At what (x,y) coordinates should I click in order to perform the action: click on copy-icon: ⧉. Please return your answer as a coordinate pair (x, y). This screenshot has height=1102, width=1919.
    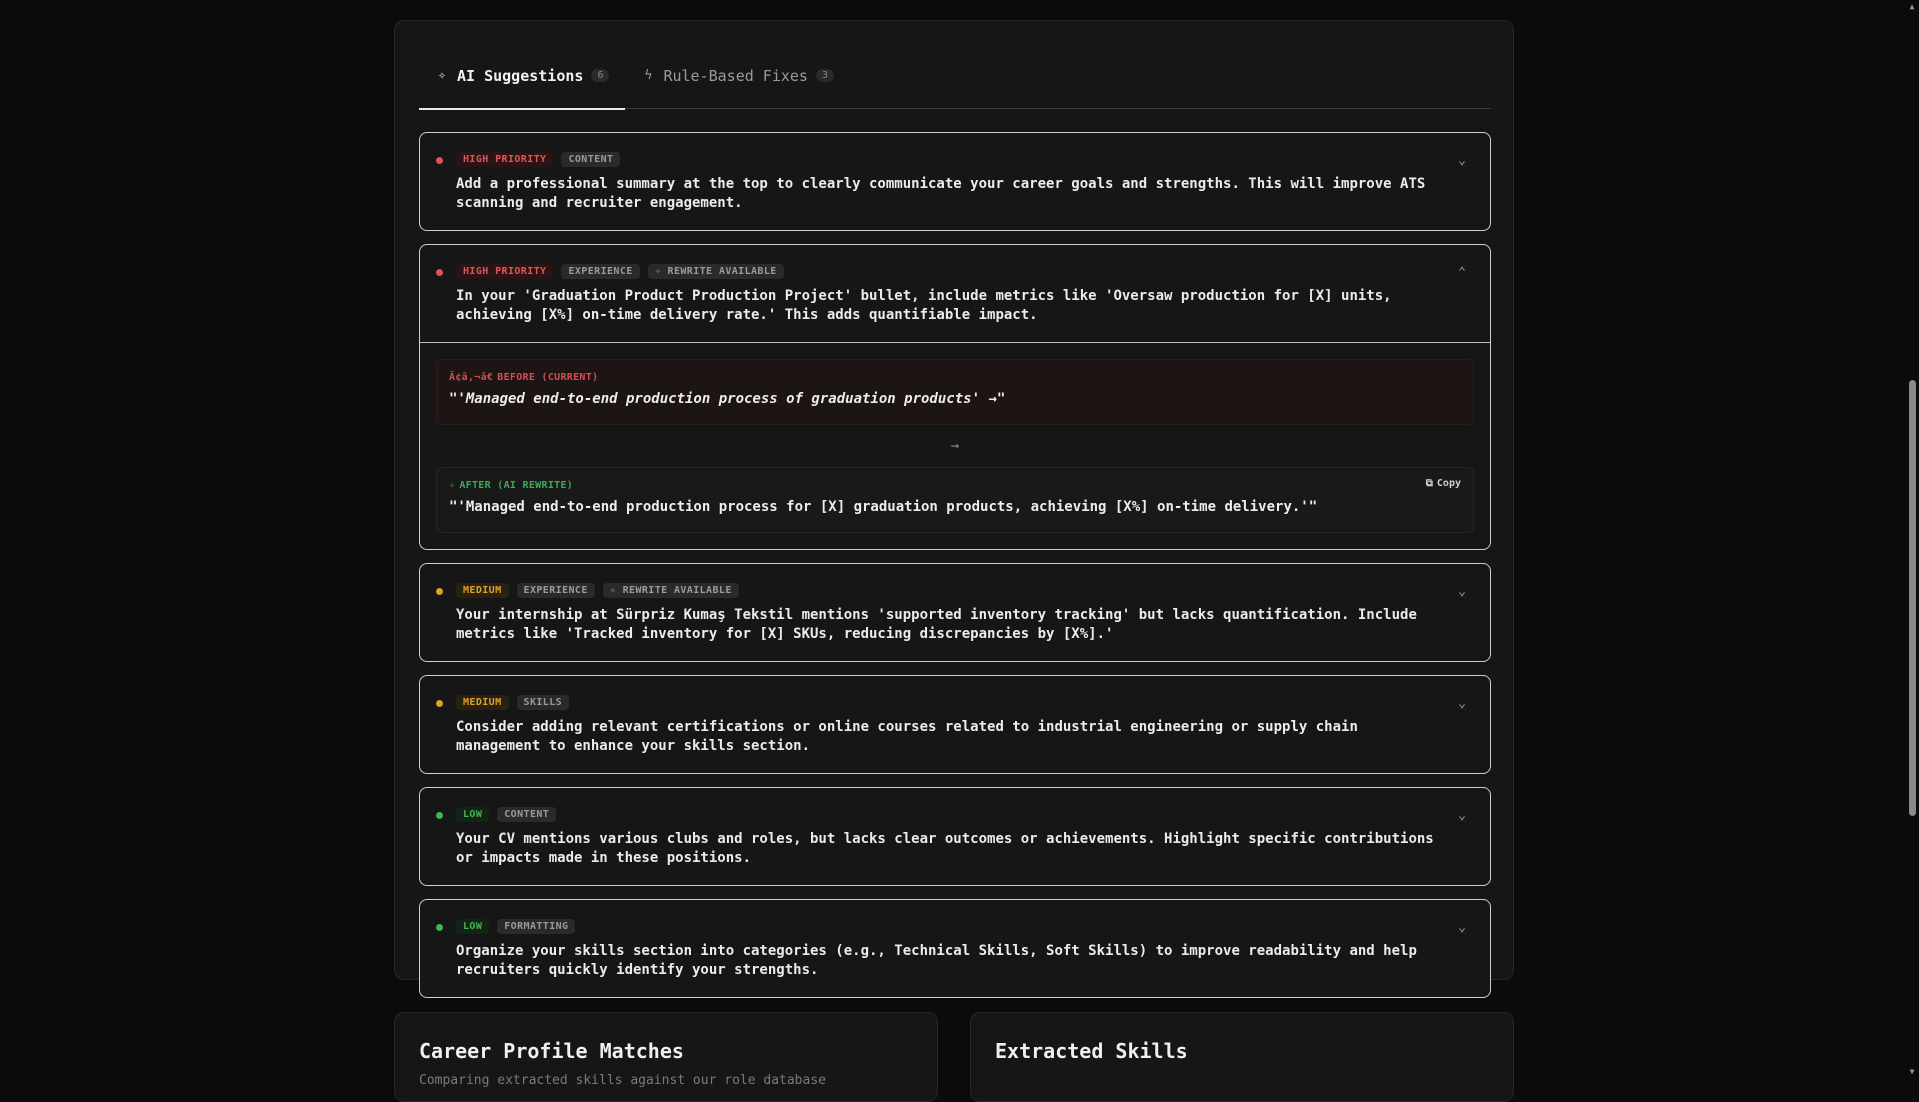
    Looking at the image, I should click on (1429, 483).